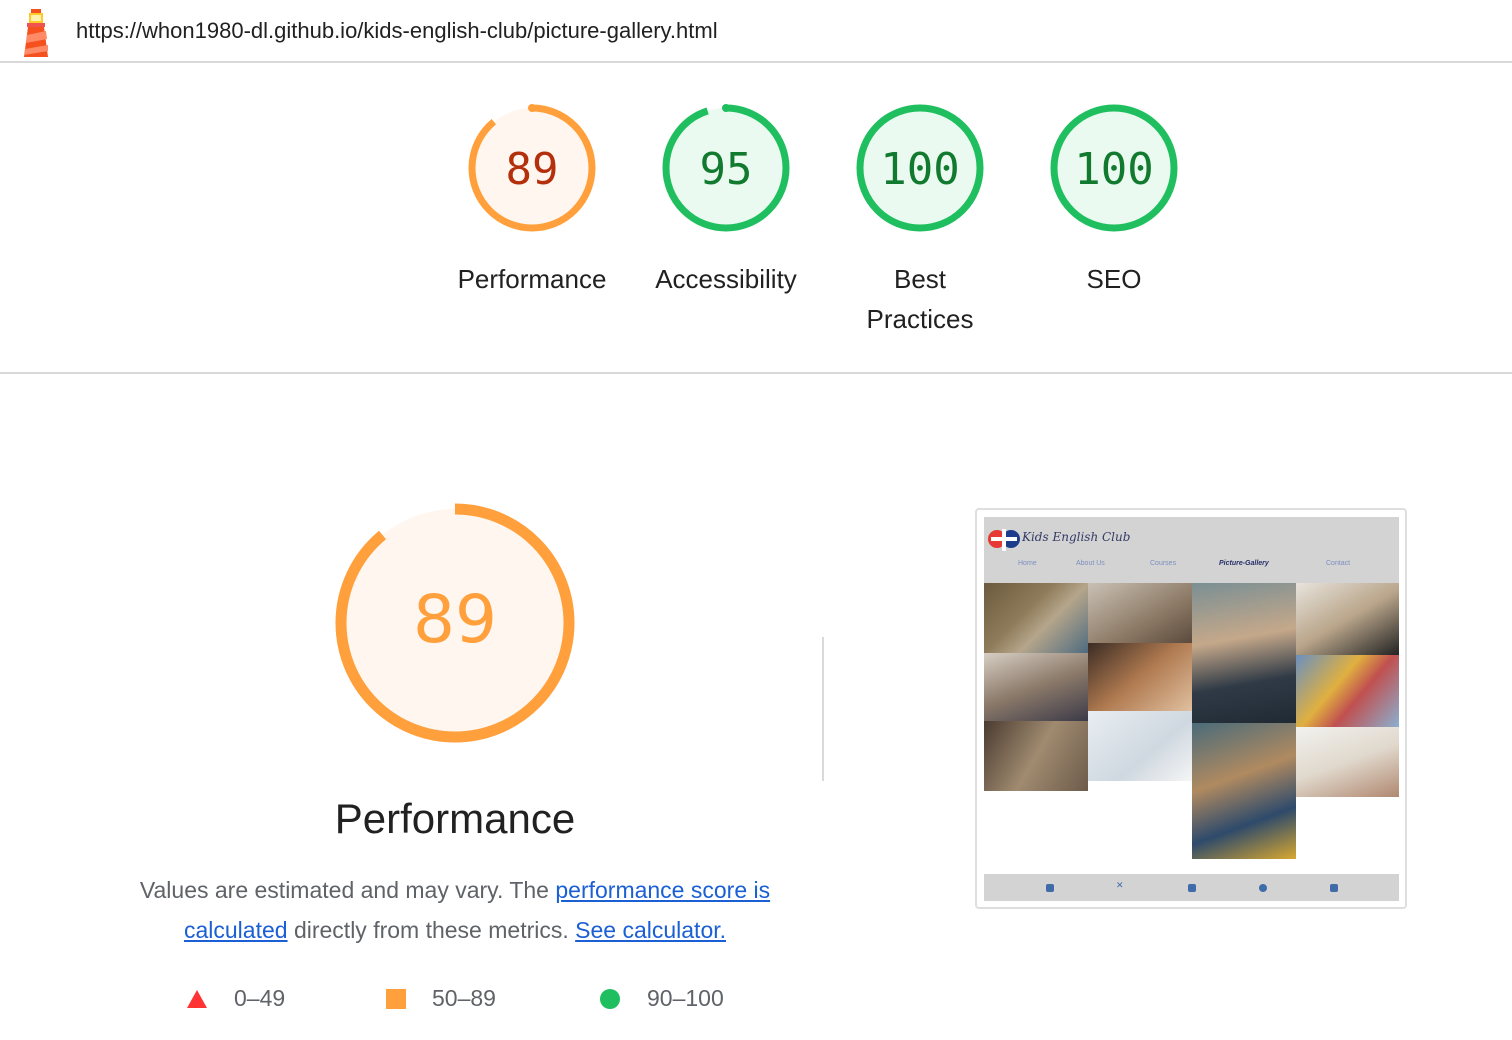  What do you see at coordinates (455, 818) in the screenshot?
I see `performance-title: Performance` at bounding box center [455, 818].